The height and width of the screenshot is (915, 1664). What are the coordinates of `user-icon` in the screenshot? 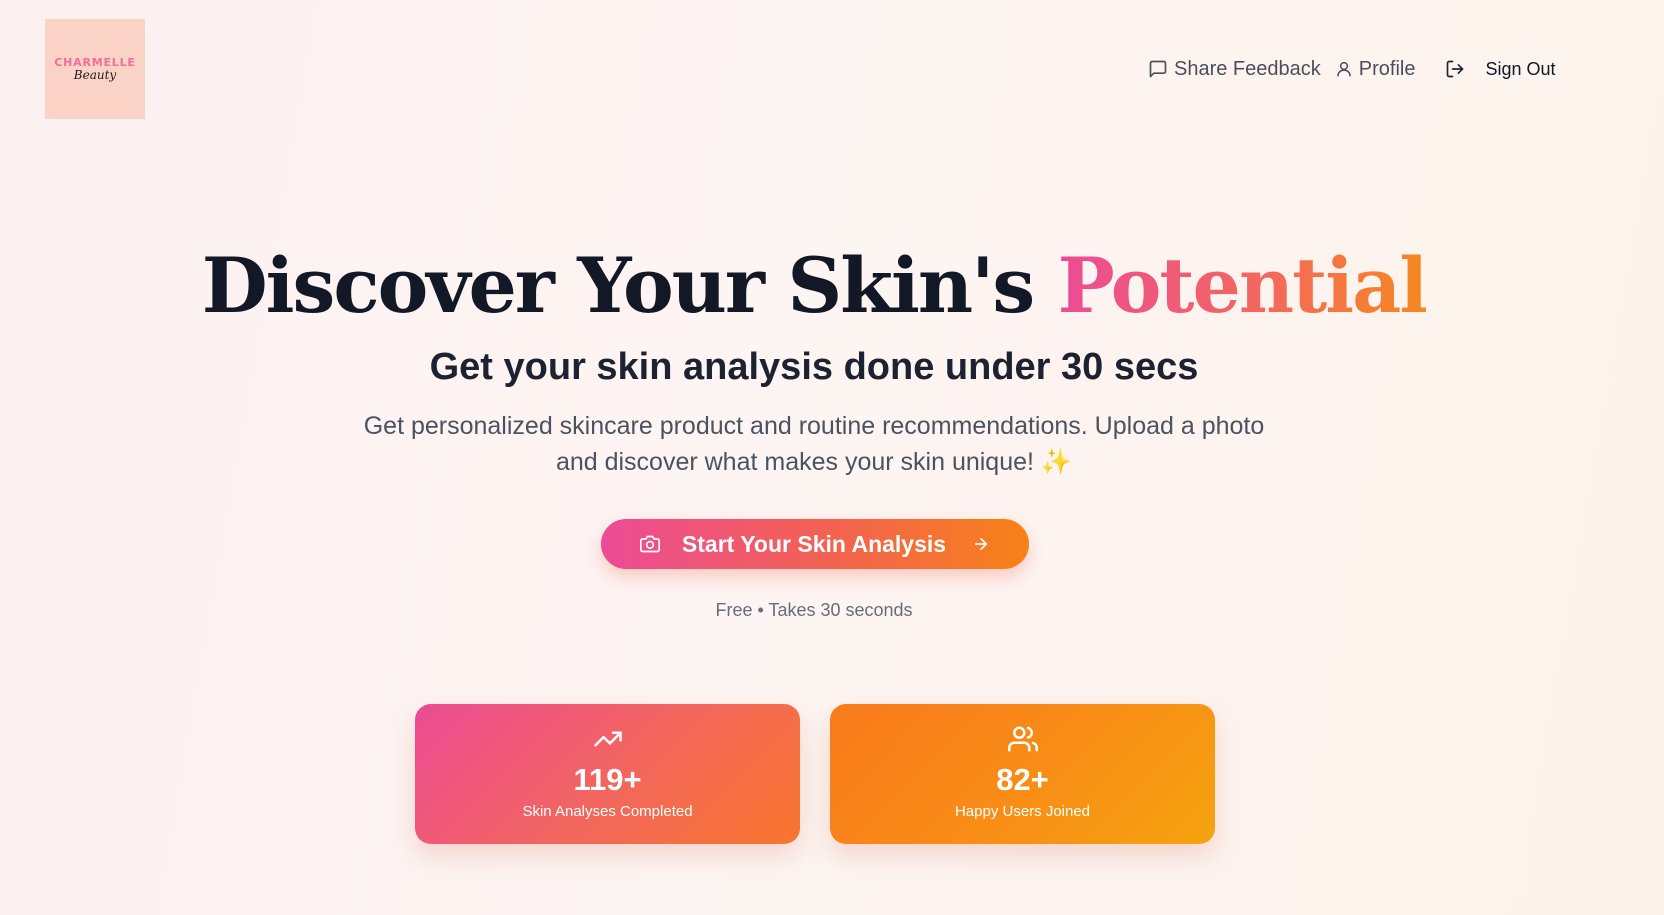 It's located at (1344, 69).